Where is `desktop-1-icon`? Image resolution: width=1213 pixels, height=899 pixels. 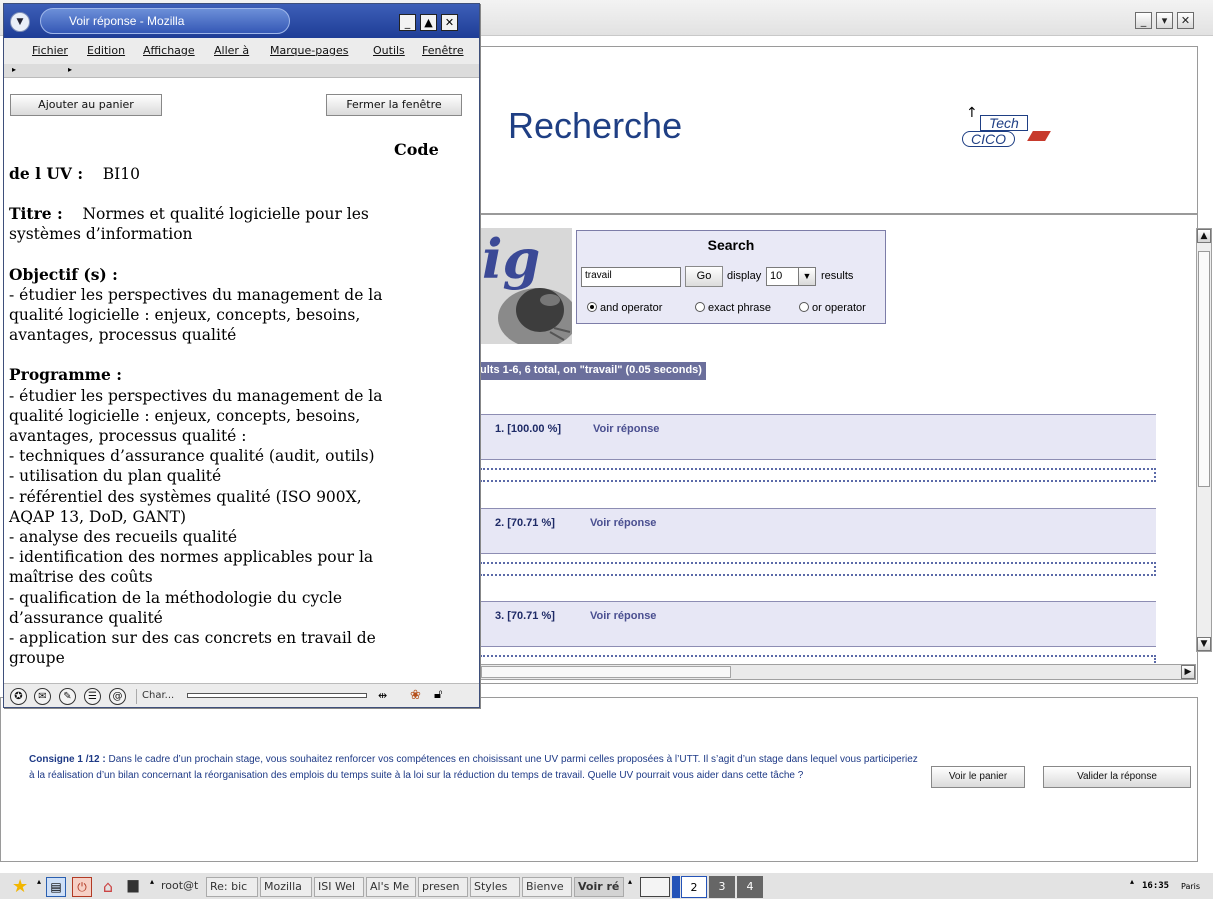
desktop-1-icon is located at coordinates (655, 887).